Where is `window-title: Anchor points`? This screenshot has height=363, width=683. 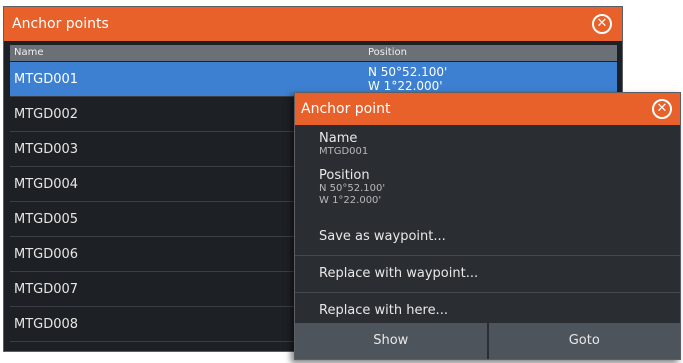
window-title: Anchor points is located at coordinates (60, 24).